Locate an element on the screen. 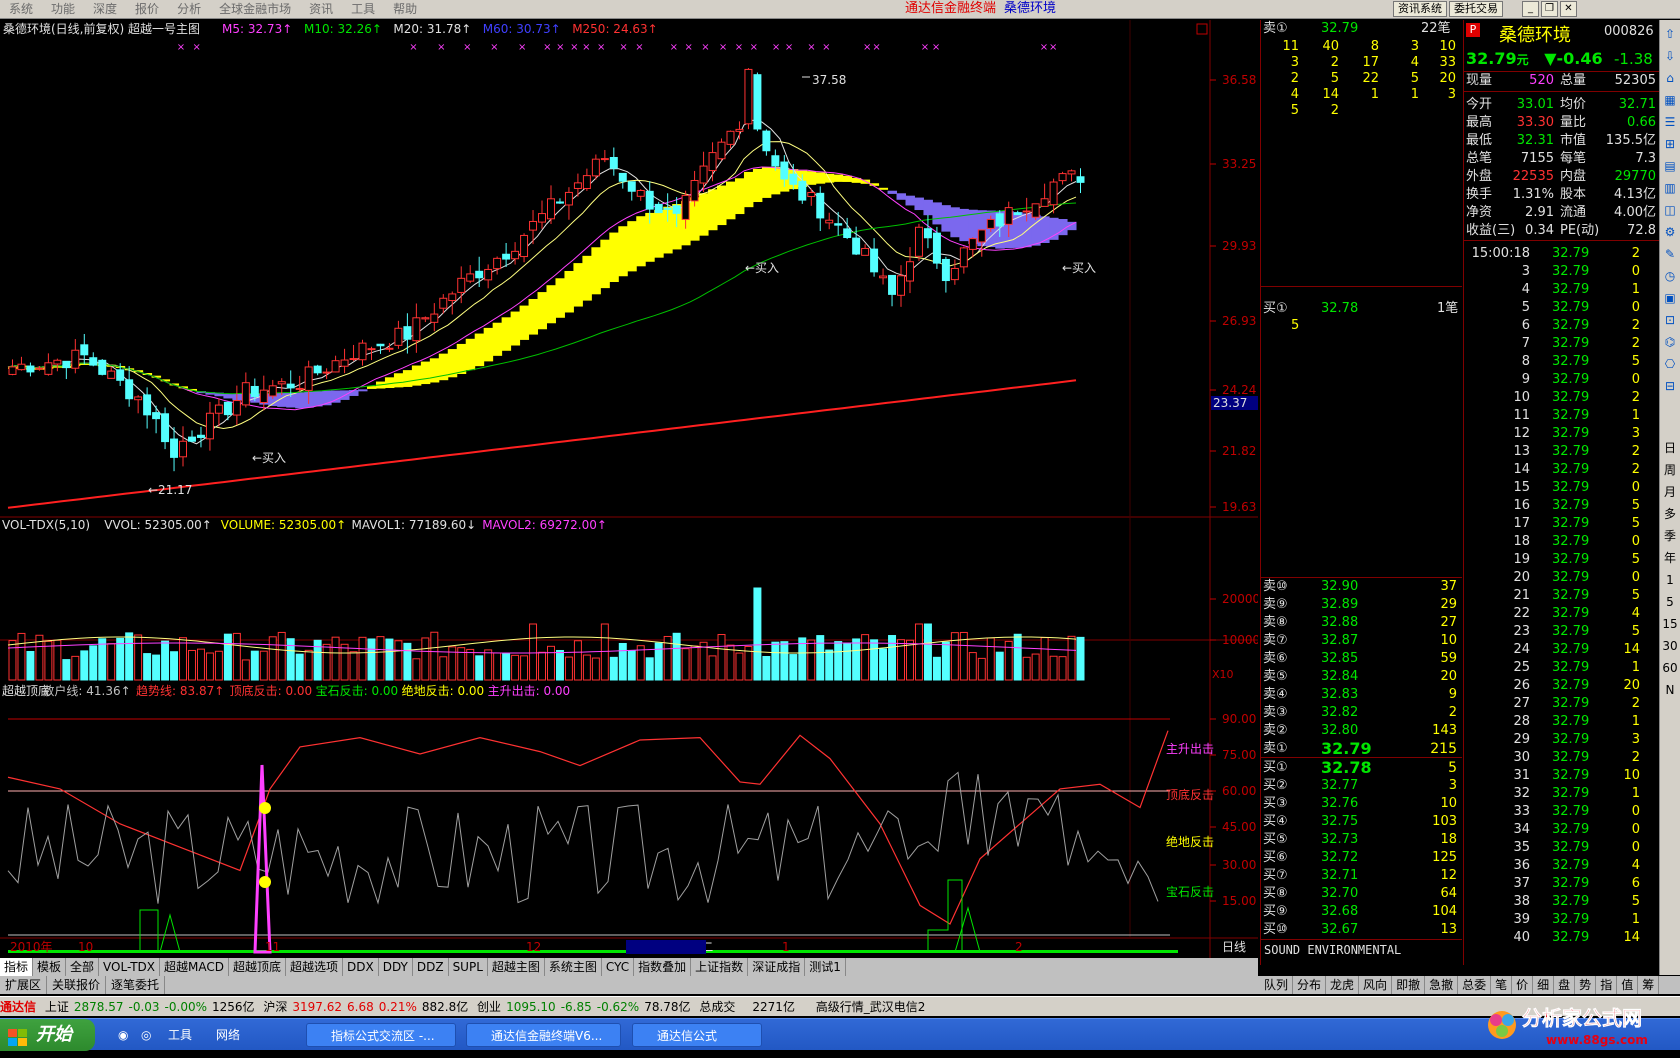 This screenshot has height=1058, width=1680. buys-level-1: 买① 32.78 5 is located at coordinates (1361, 768).